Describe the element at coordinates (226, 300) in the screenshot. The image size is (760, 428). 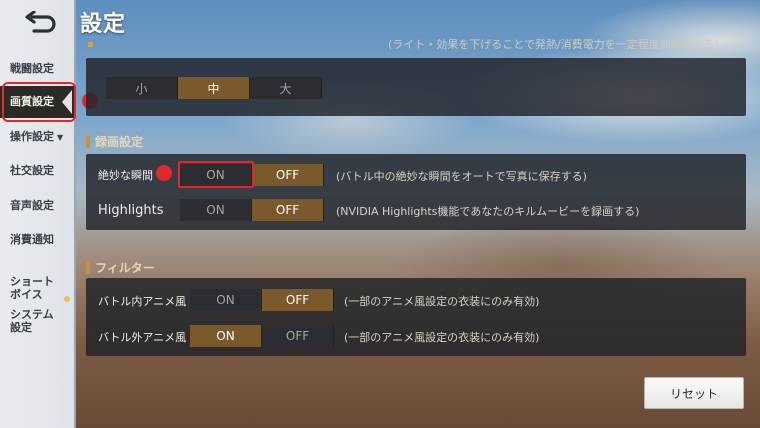
I see `battle-anime-on-button: ON` at that location.